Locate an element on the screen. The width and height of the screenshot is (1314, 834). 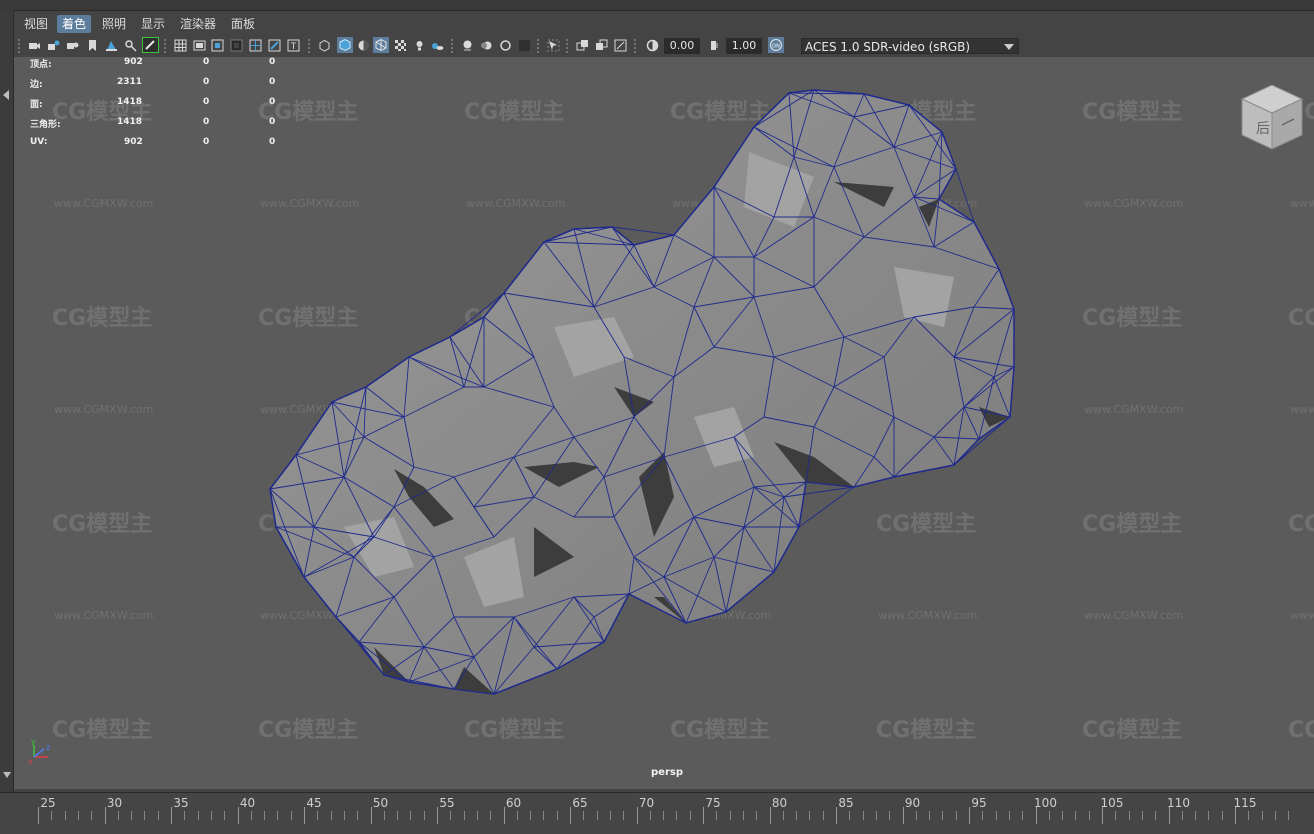
shadows-icon is located at coordinates (437, 45).